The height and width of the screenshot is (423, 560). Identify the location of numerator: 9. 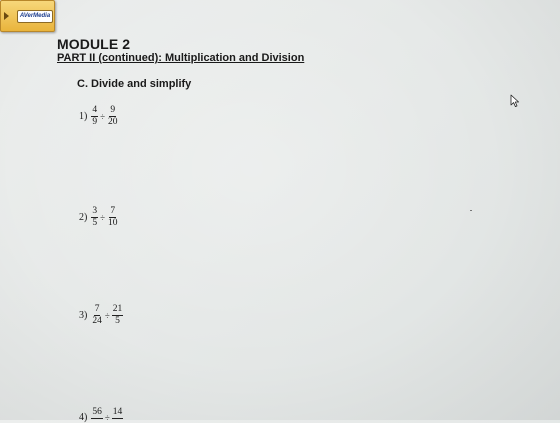
(113, 111).